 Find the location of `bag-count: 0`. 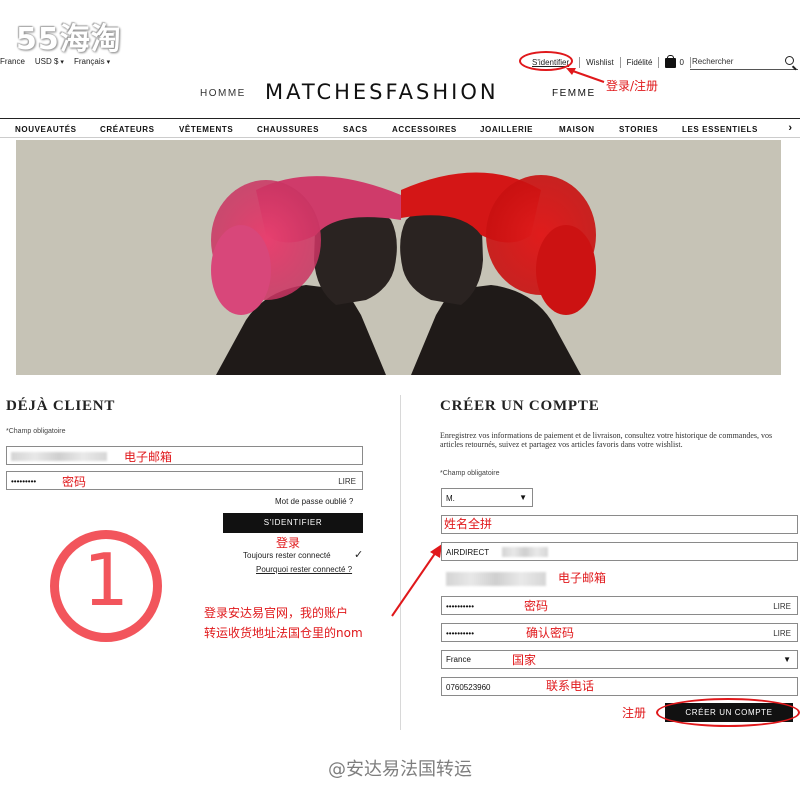

bag-count: 0 is located at coordinates (681, 62).